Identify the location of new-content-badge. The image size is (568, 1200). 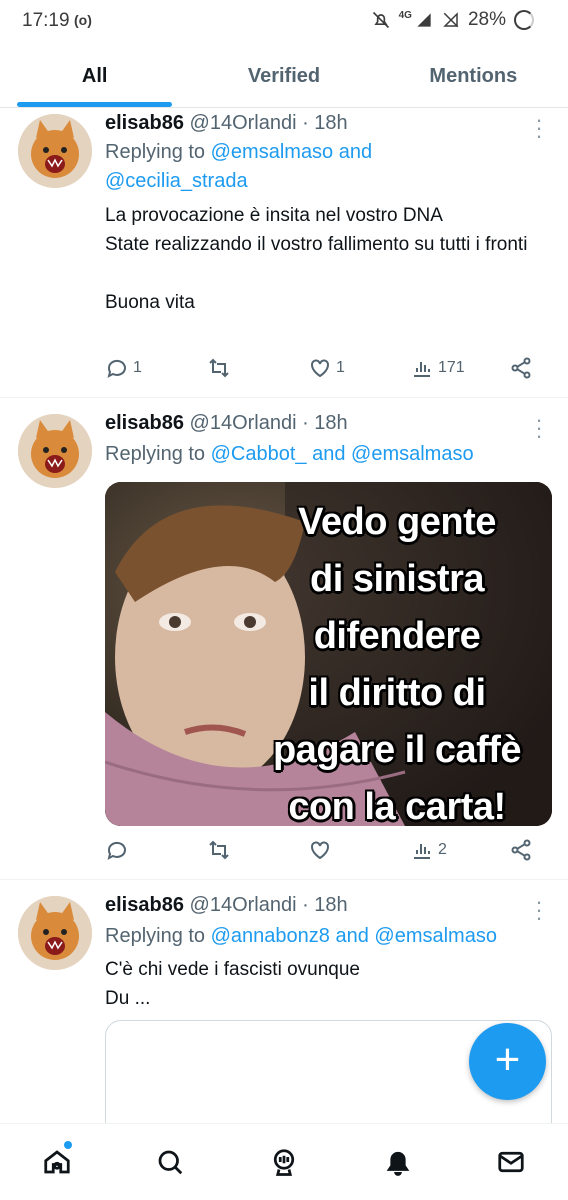
(68, 1145).